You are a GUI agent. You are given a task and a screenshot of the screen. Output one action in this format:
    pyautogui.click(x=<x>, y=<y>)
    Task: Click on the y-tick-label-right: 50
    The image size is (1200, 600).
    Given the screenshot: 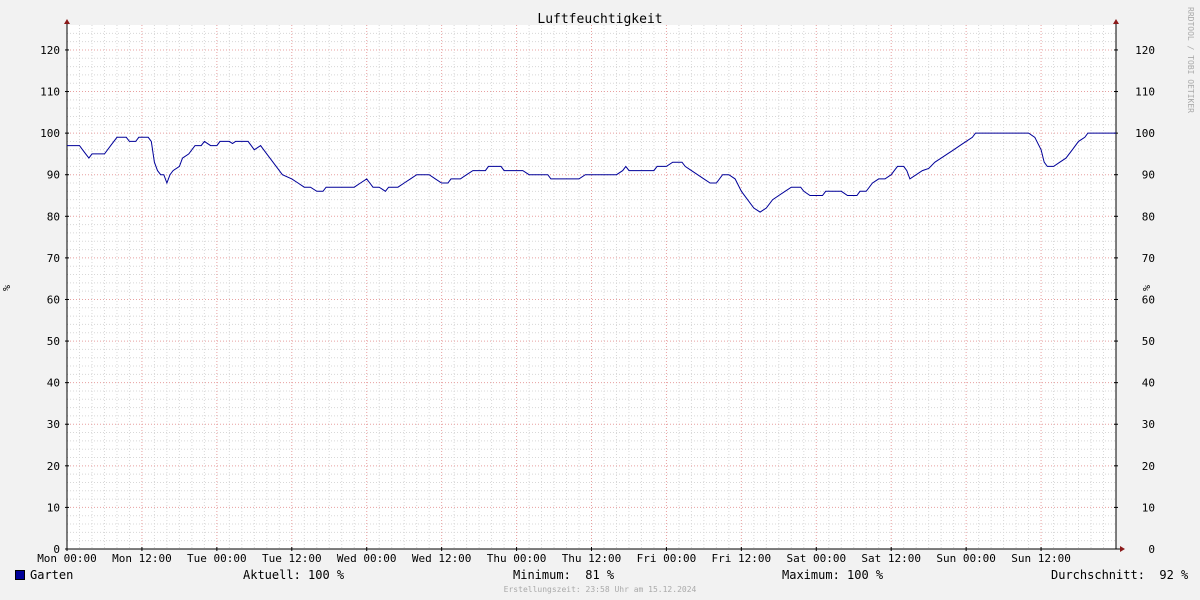 What is the action you would take?
    pyautogui.click(x=1148, y=341)
    